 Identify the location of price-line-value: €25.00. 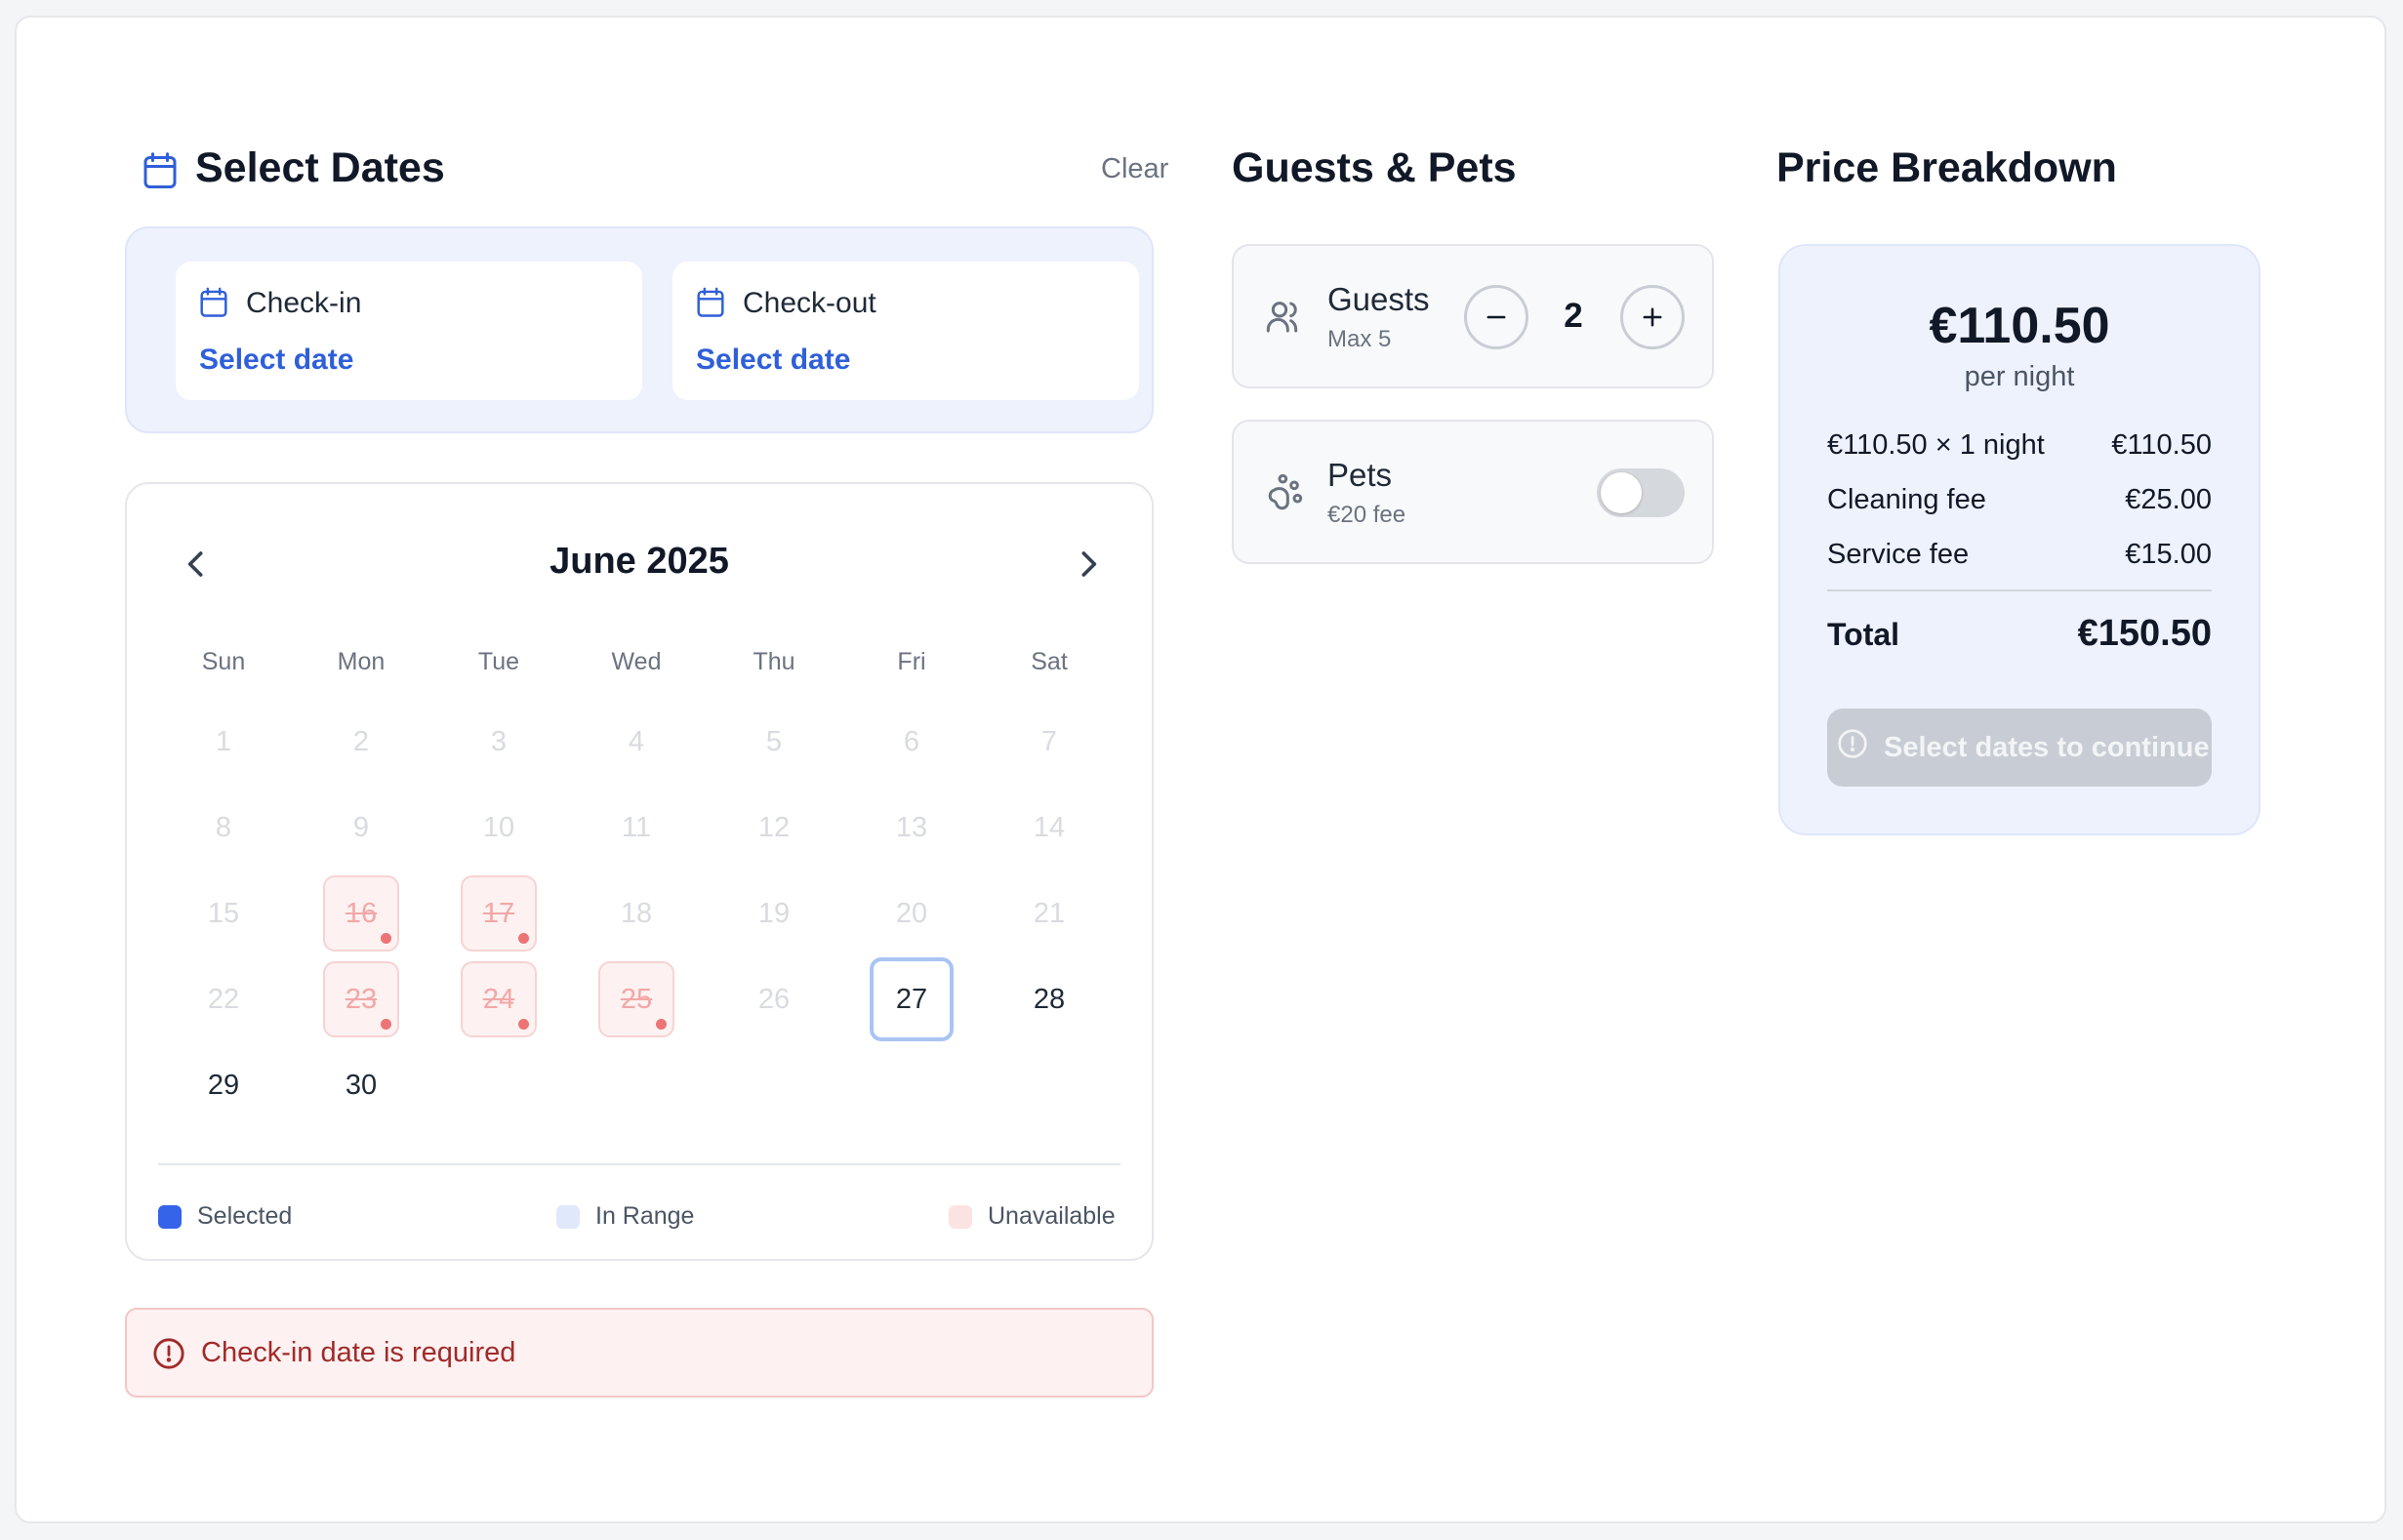
(2168, 499).